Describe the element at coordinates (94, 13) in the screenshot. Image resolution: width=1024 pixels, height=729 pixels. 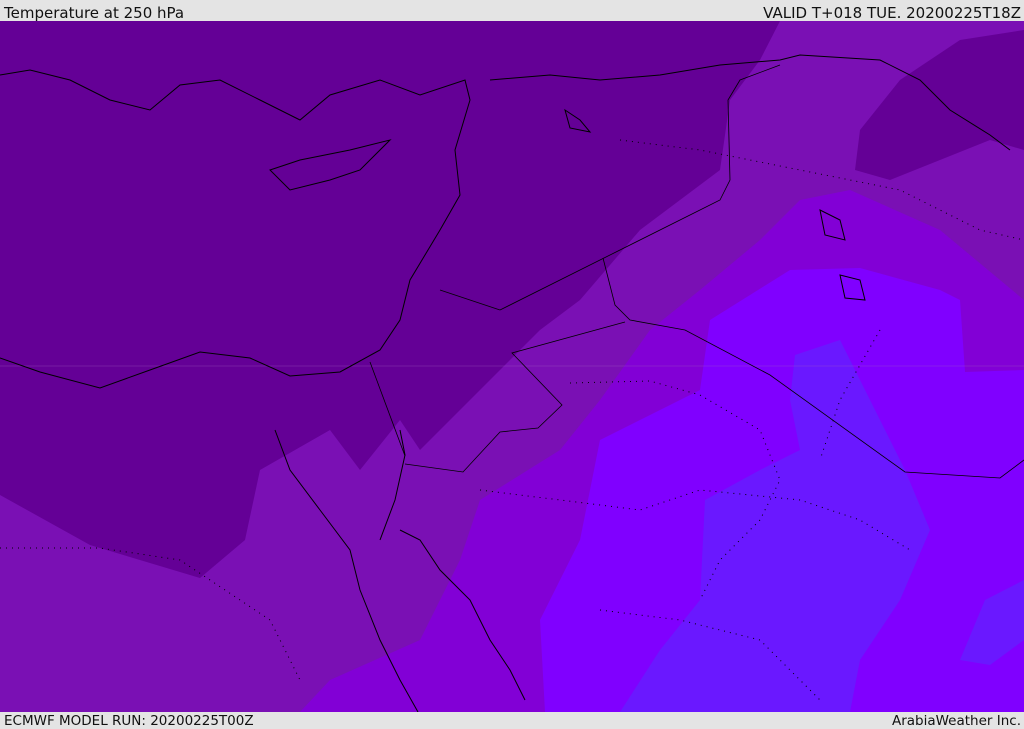
I see `map-title: Temperature at 250 hPa` at that location.